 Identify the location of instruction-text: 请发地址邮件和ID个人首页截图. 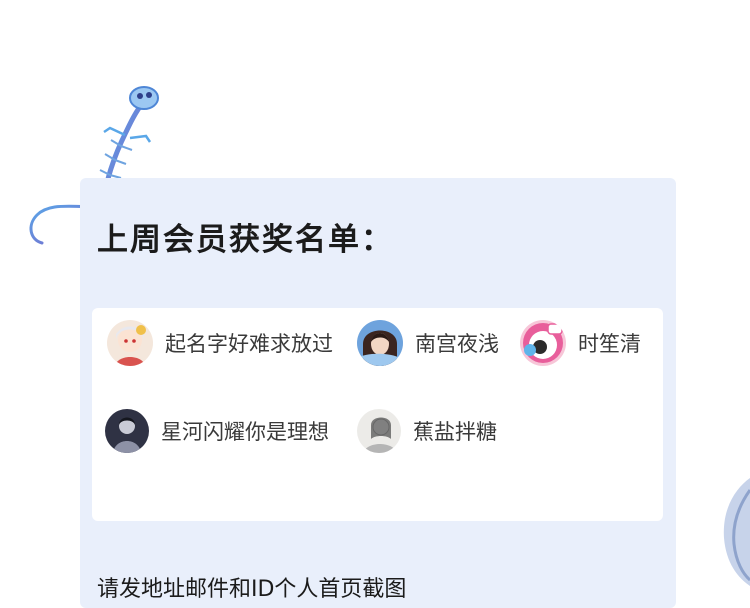
(252, 589).